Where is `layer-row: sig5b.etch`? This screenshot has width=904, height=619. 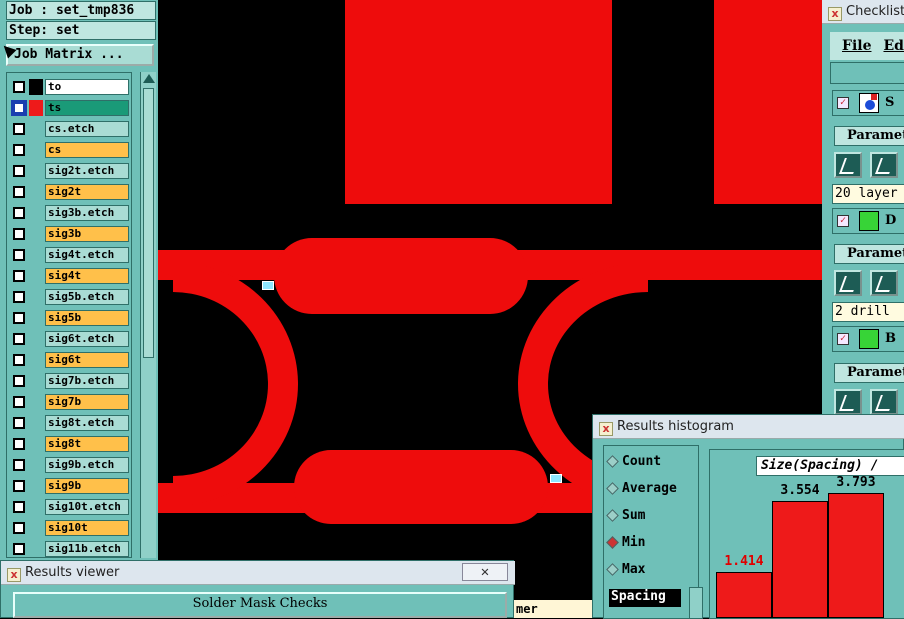
layer-row: sig5b.etch is located at coordinates (69, 297).